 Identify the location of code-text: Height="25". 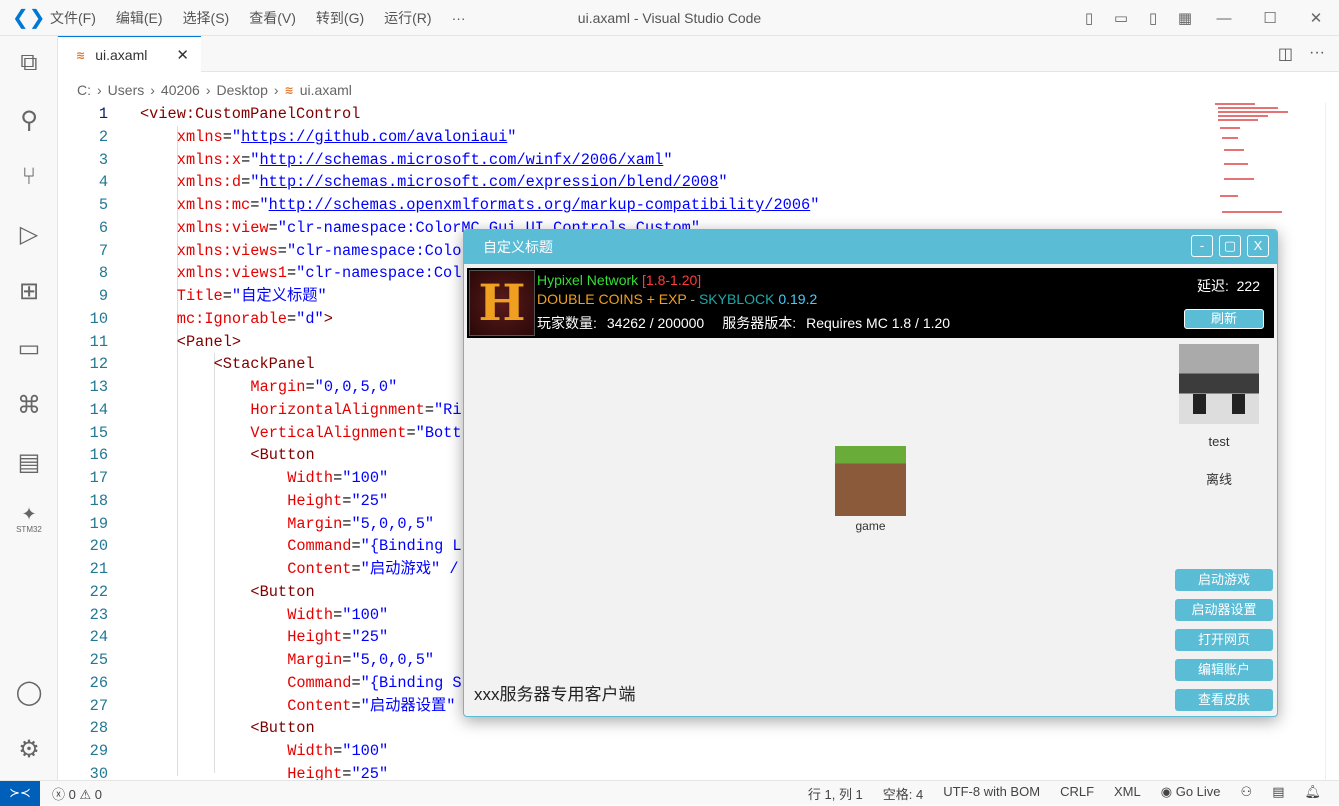
(337, 501).